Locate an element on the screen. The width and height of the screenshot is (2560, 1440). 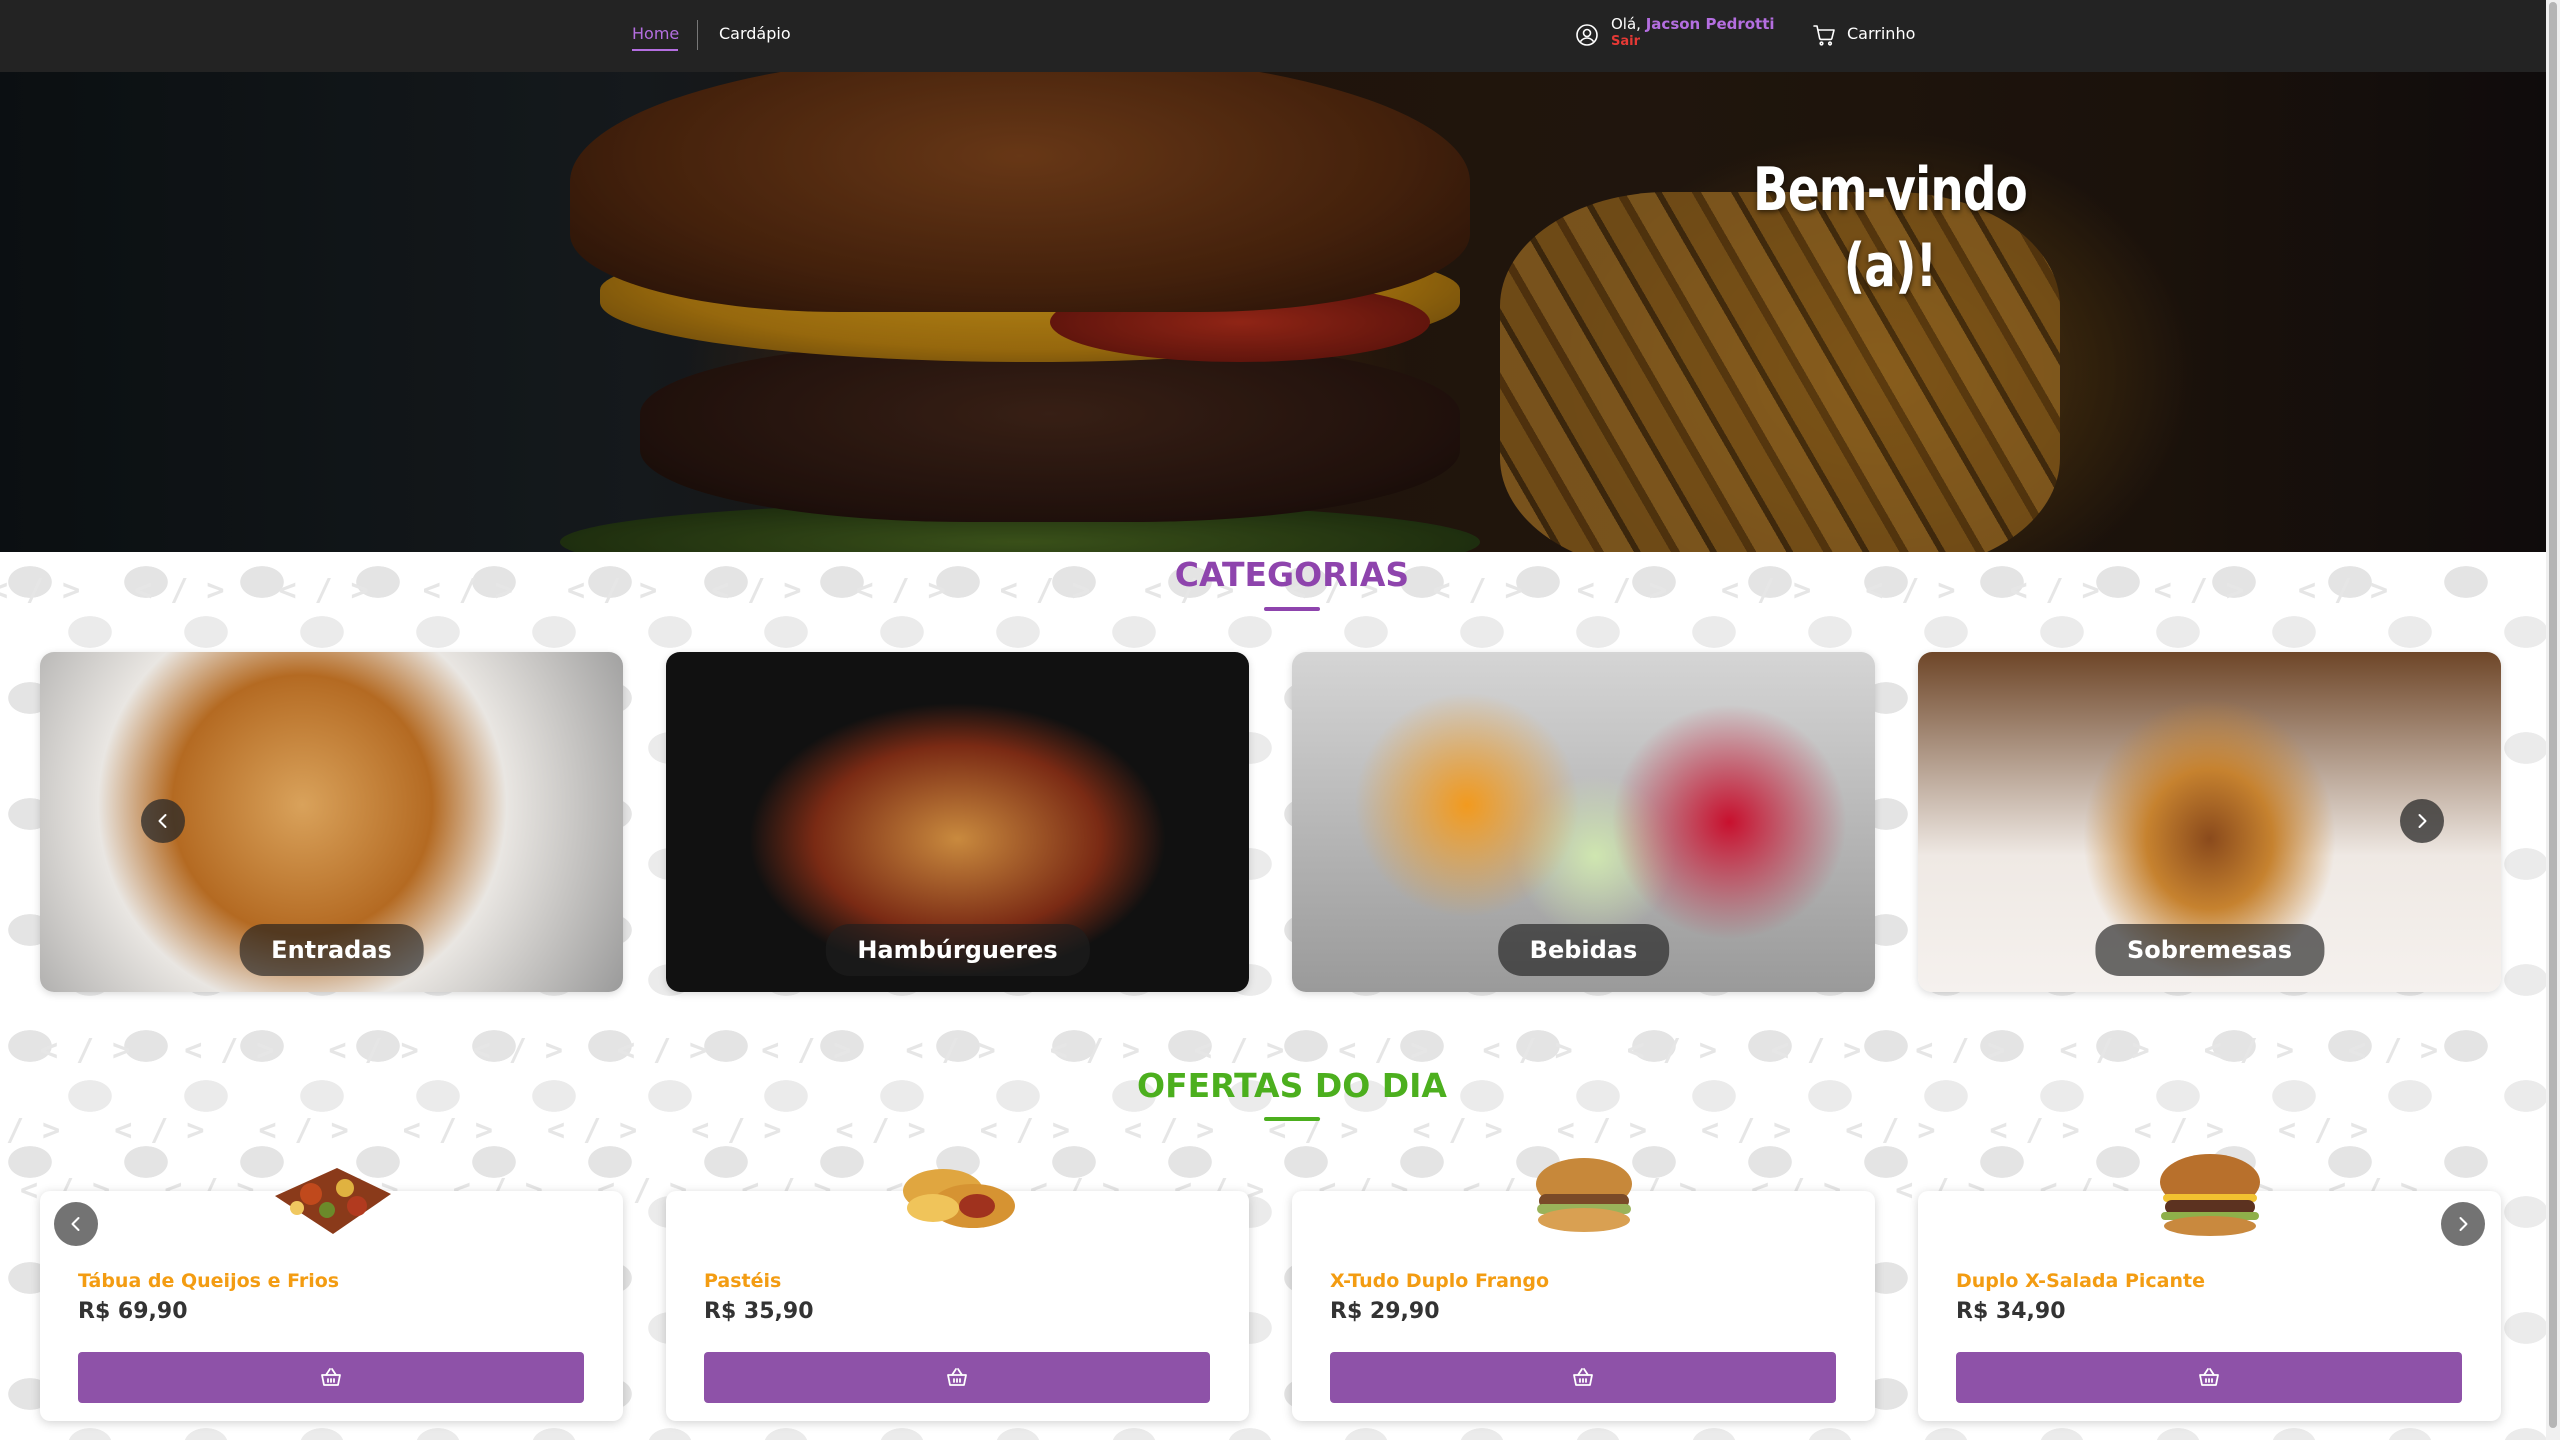
hero-title: Bem-vindo (a)! is located at coordinates (1890, 228).